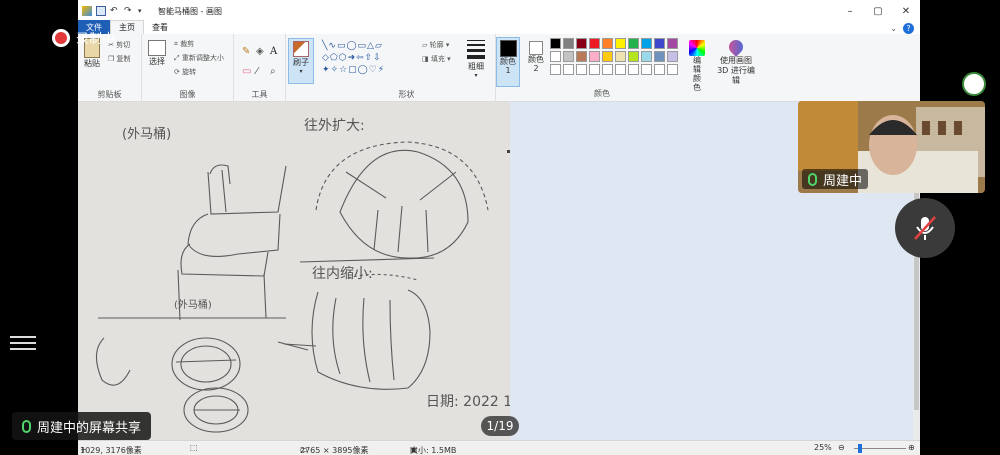  I want to click on zoom-in-button: ⊕, so click(911, 447).